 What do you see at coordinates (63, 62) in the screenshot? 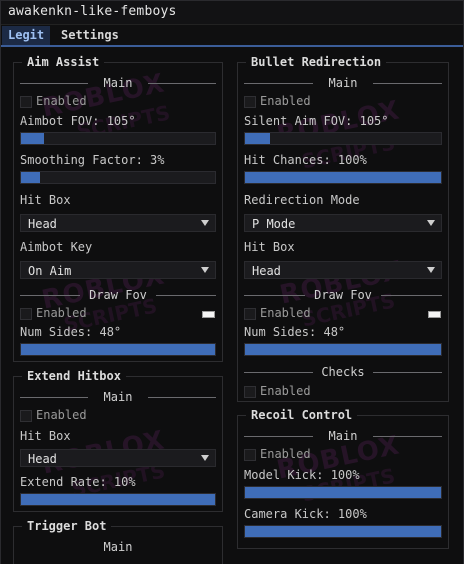
I see `aim-assist-title: Aim Assist` at bounding box center [63, 62].